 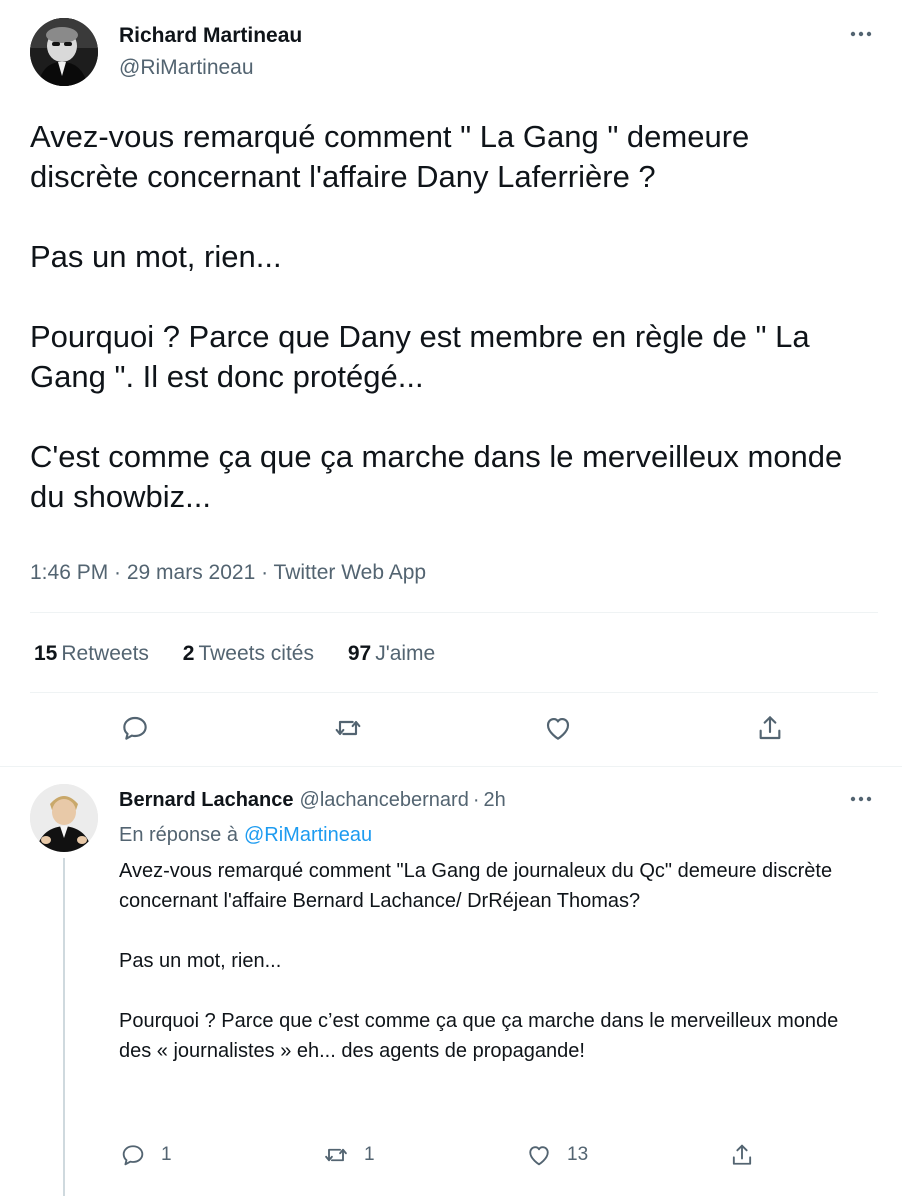 What do you see at coordinates (166, 1154) in the screenshot?
I see `reply-count: 1` at bounding box center [166, 1154].